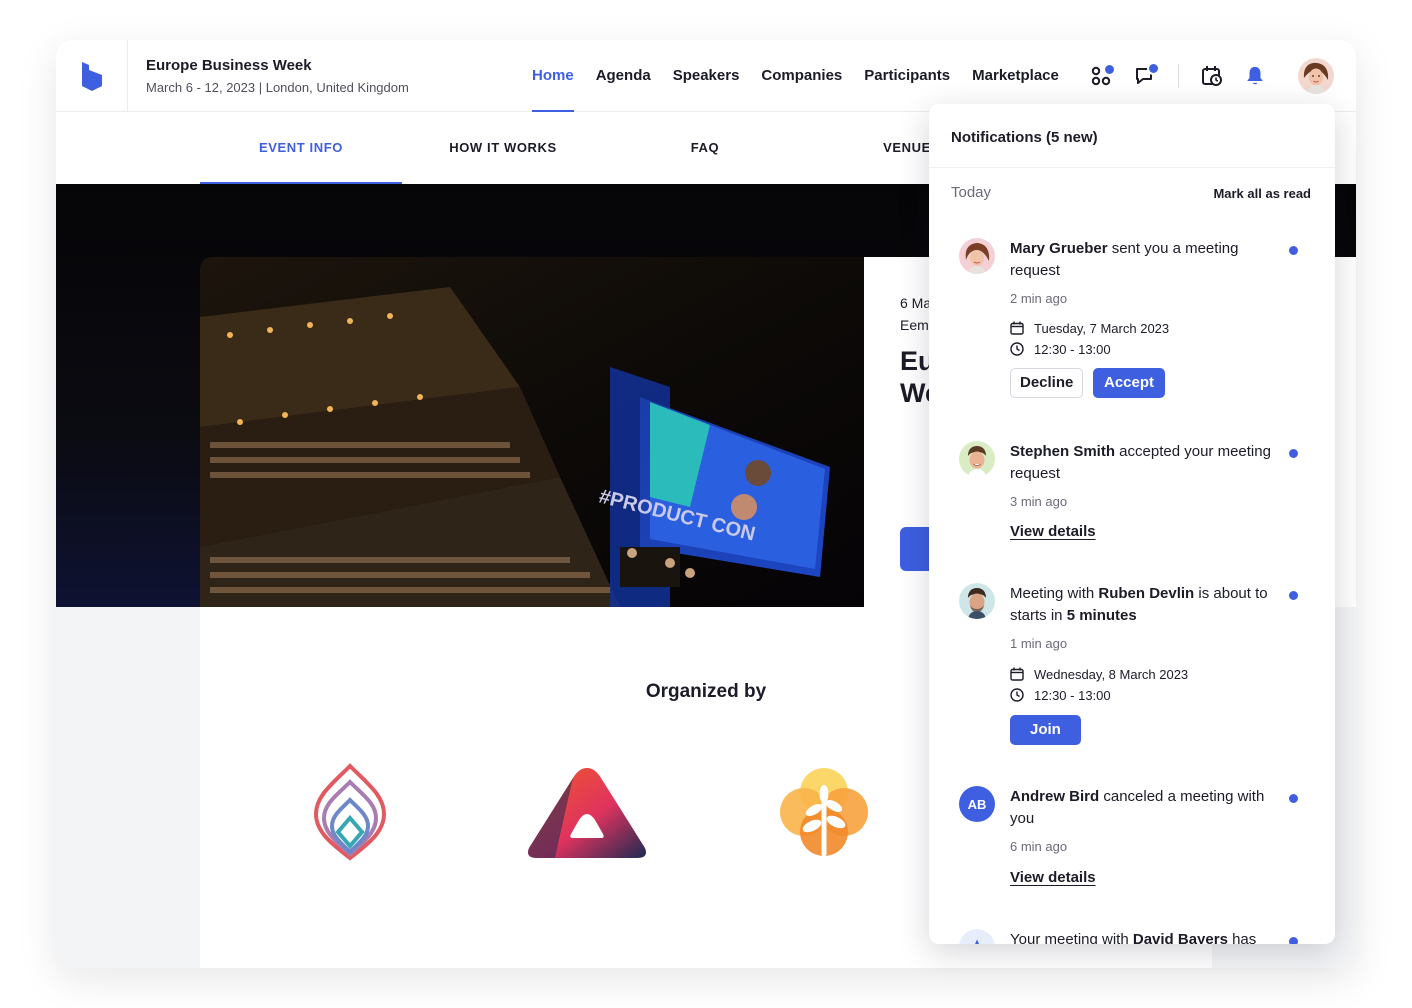  I want to click on nav-home: Home, so click(553, 76).